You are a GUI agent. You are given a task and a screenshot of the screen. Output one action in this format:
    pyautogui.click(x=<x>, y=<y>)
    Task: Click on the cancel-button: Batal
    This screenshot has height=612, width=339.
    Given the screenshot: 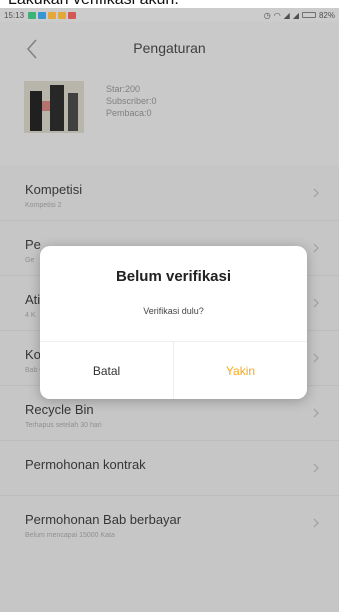 What is the action you would take?
    pyautogui.click(x=106, y=370)
    